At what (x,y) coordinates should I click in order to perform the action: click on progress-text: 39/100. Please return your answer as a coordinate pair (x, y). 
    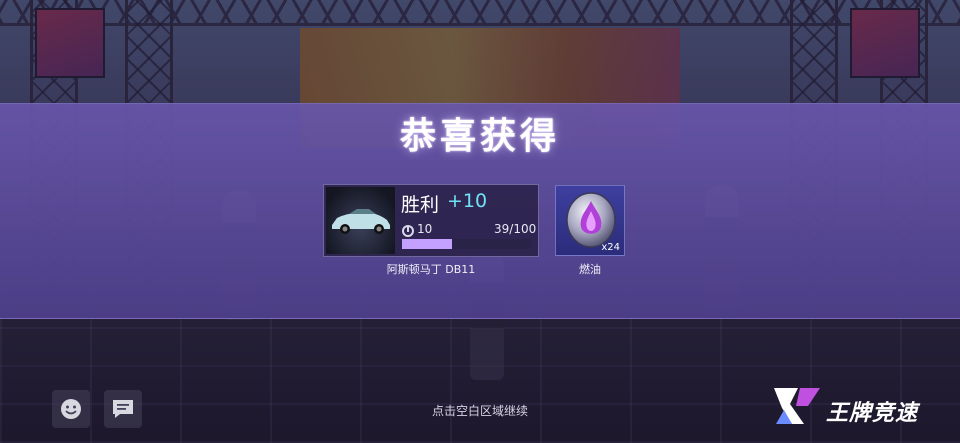
    Looking at the image, I should click on (515, 229).